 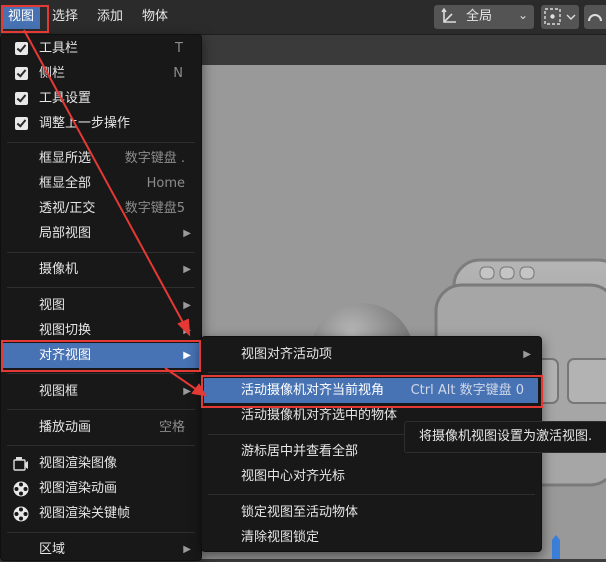 What do you see at coordinates (25, 19) in the screenshot?
I see `annotation-box-view-menu` at bounding box center [25, 19].